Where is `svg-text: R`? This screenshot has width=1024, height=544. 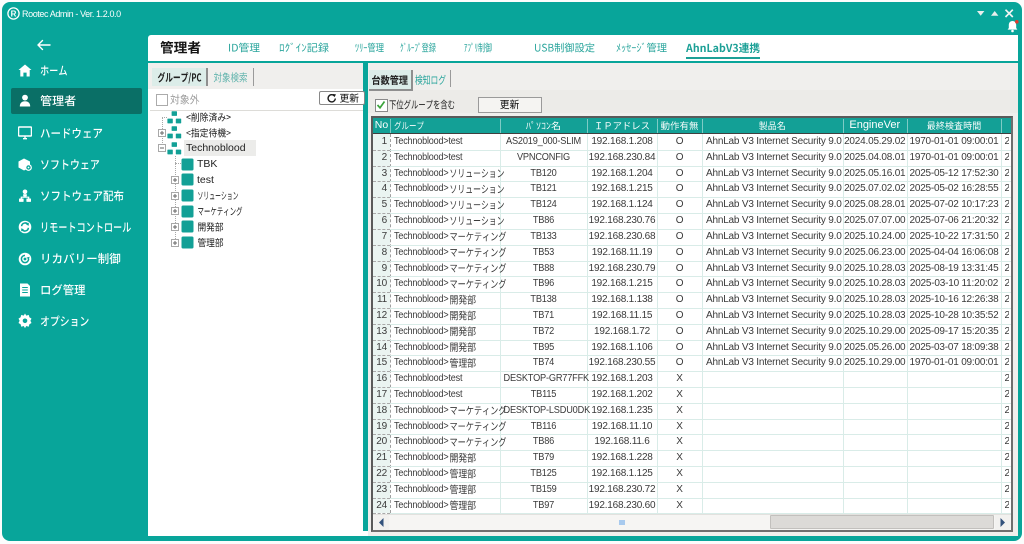 svg-text: R is located at coordinates (14, 13).